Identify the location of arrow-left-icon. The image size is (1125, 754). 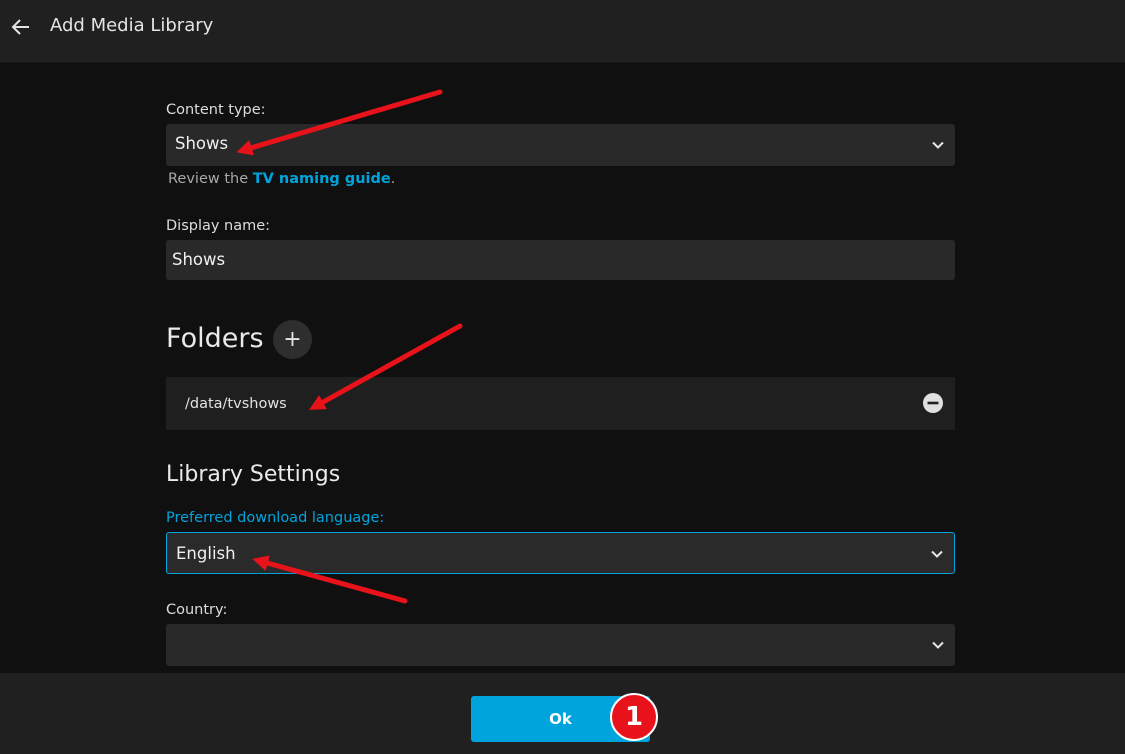
(20, 27).